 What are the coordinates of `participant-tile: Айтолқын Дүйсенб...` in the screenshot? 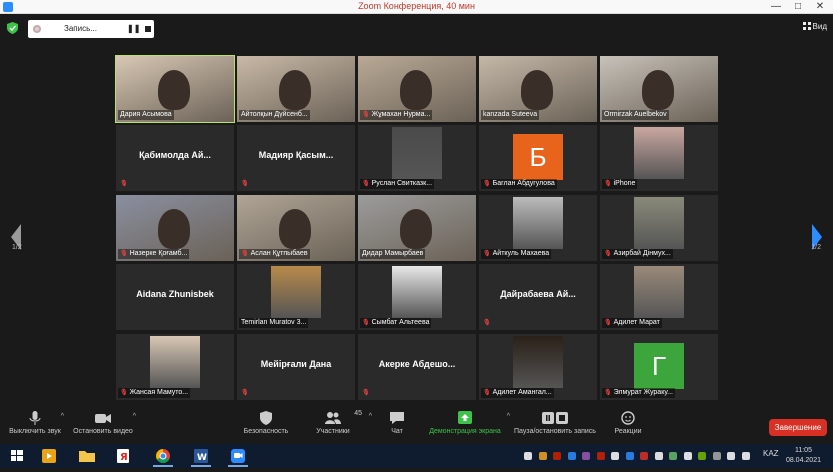 It's located at (296, 89).